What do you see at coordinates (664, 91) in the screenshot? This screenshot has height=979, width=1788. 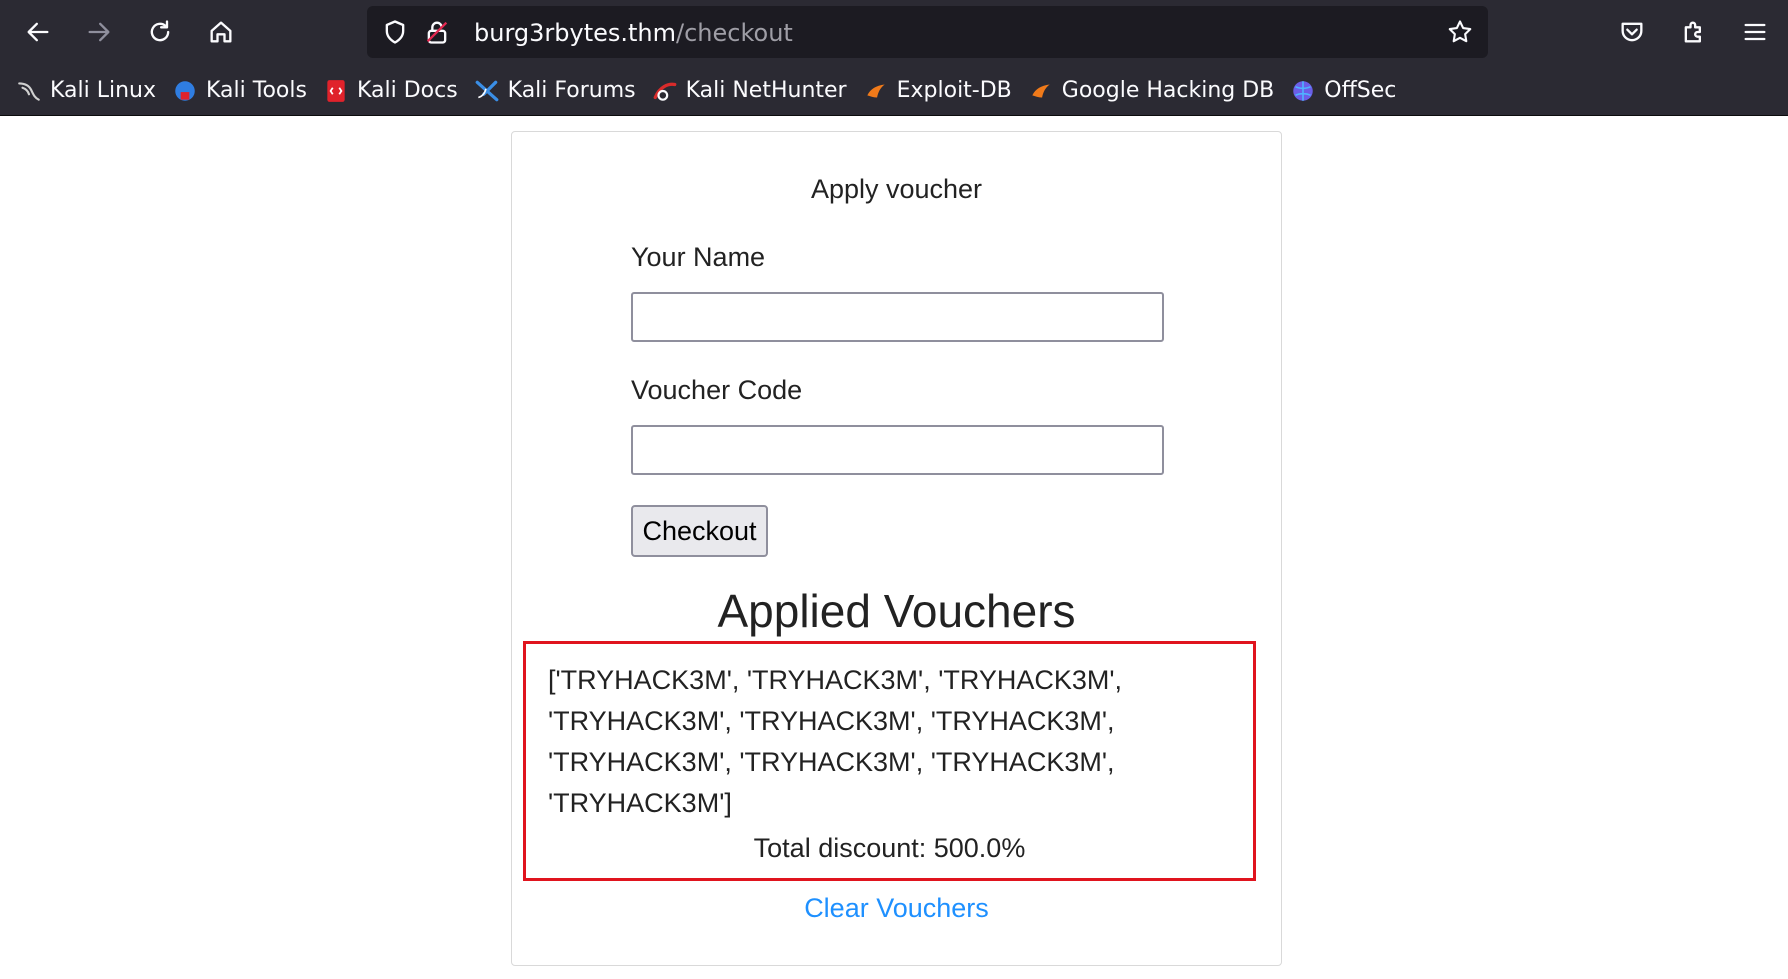 I see `nethunter-icon` at bounding box center [664, 91].